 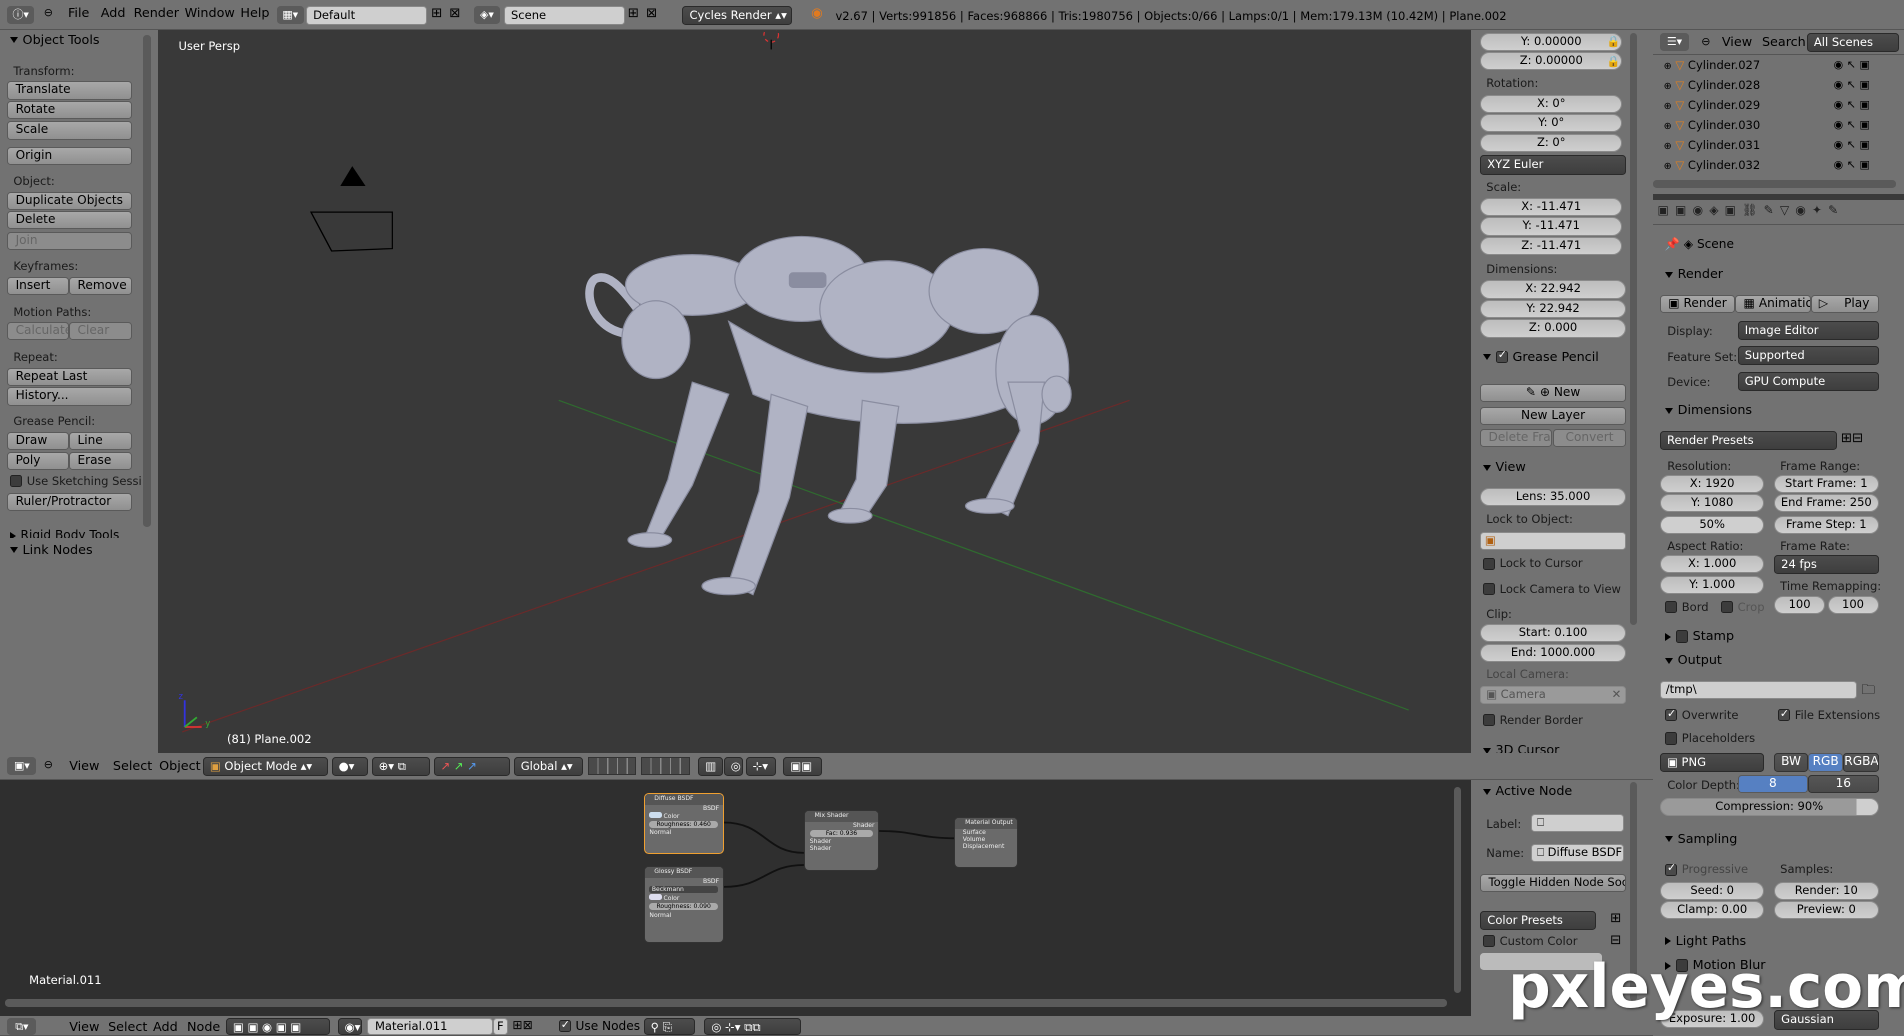 I want to click on rigid-body-tools-header: Rigid Body Tools, so click(x=64, y=533).